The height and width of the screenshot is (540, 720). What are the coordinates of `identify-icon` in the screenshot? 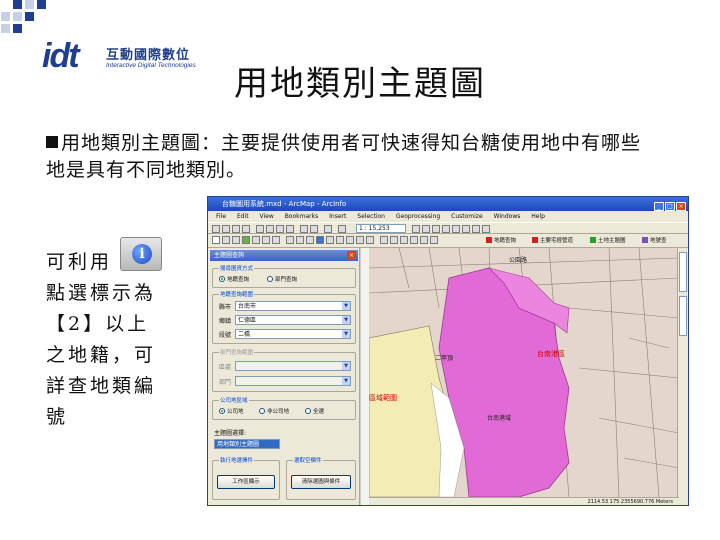 It's located at (320, 240).